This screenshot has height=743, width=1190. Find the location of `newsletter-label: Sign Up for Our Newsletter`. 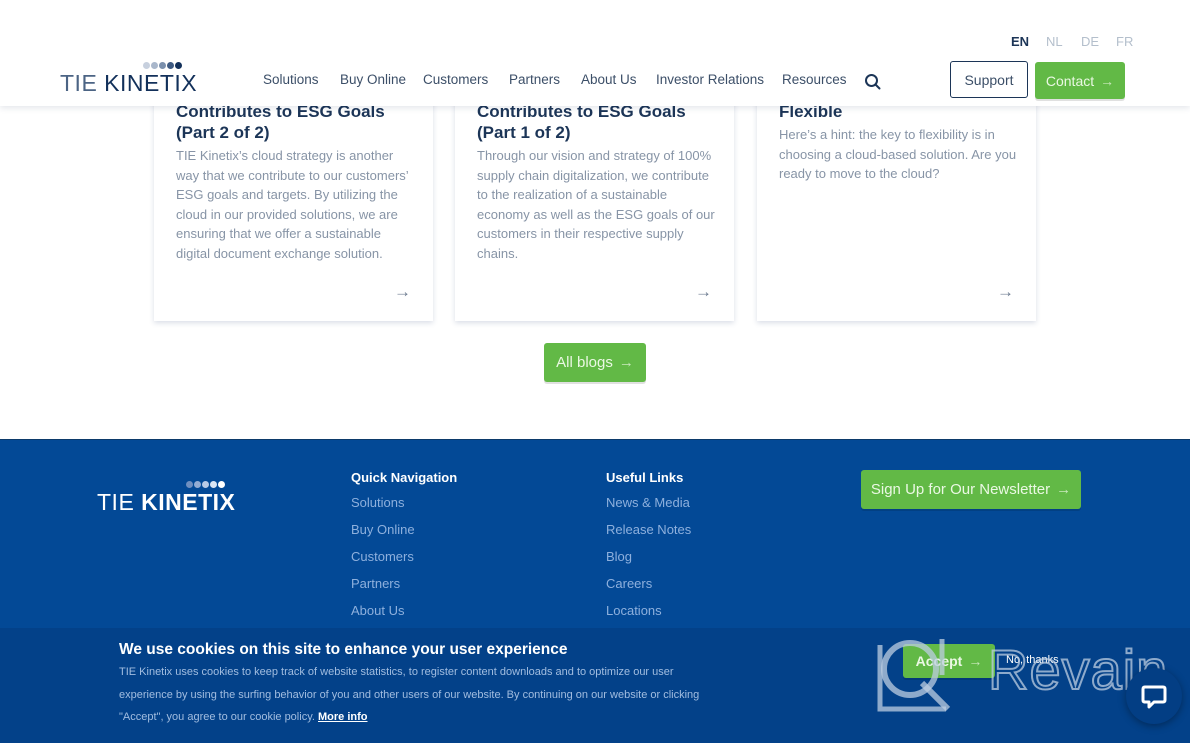

newsletter-label: Sign Up for Our Newsletter is located at coordinates (960, 489).